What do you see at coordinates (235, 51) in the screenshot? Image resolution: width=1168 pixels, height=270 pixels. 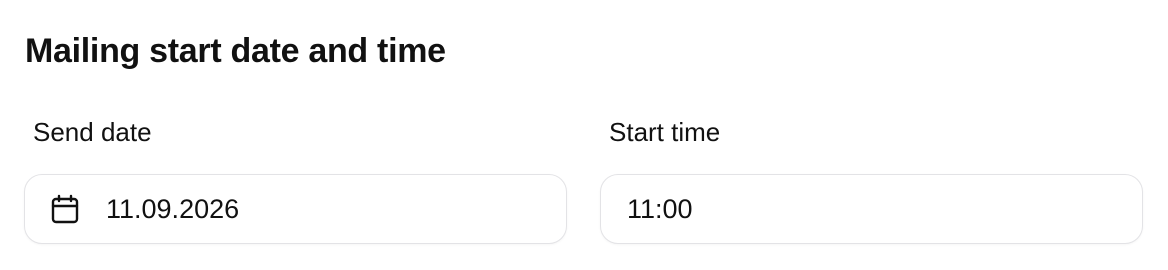 I see `section-title: Mailing start date and time` at bounding box center [235, 51].